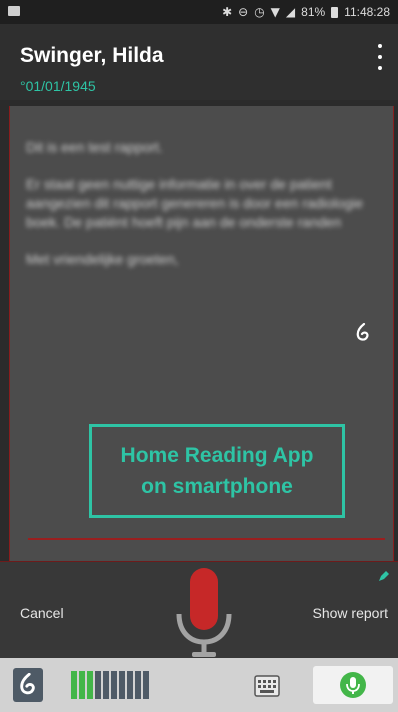  What do you see at coordinates (58, 86) in the screenshot?
I see `patient-birth-date: °01/01/1945` at bounding box center [58, 86].